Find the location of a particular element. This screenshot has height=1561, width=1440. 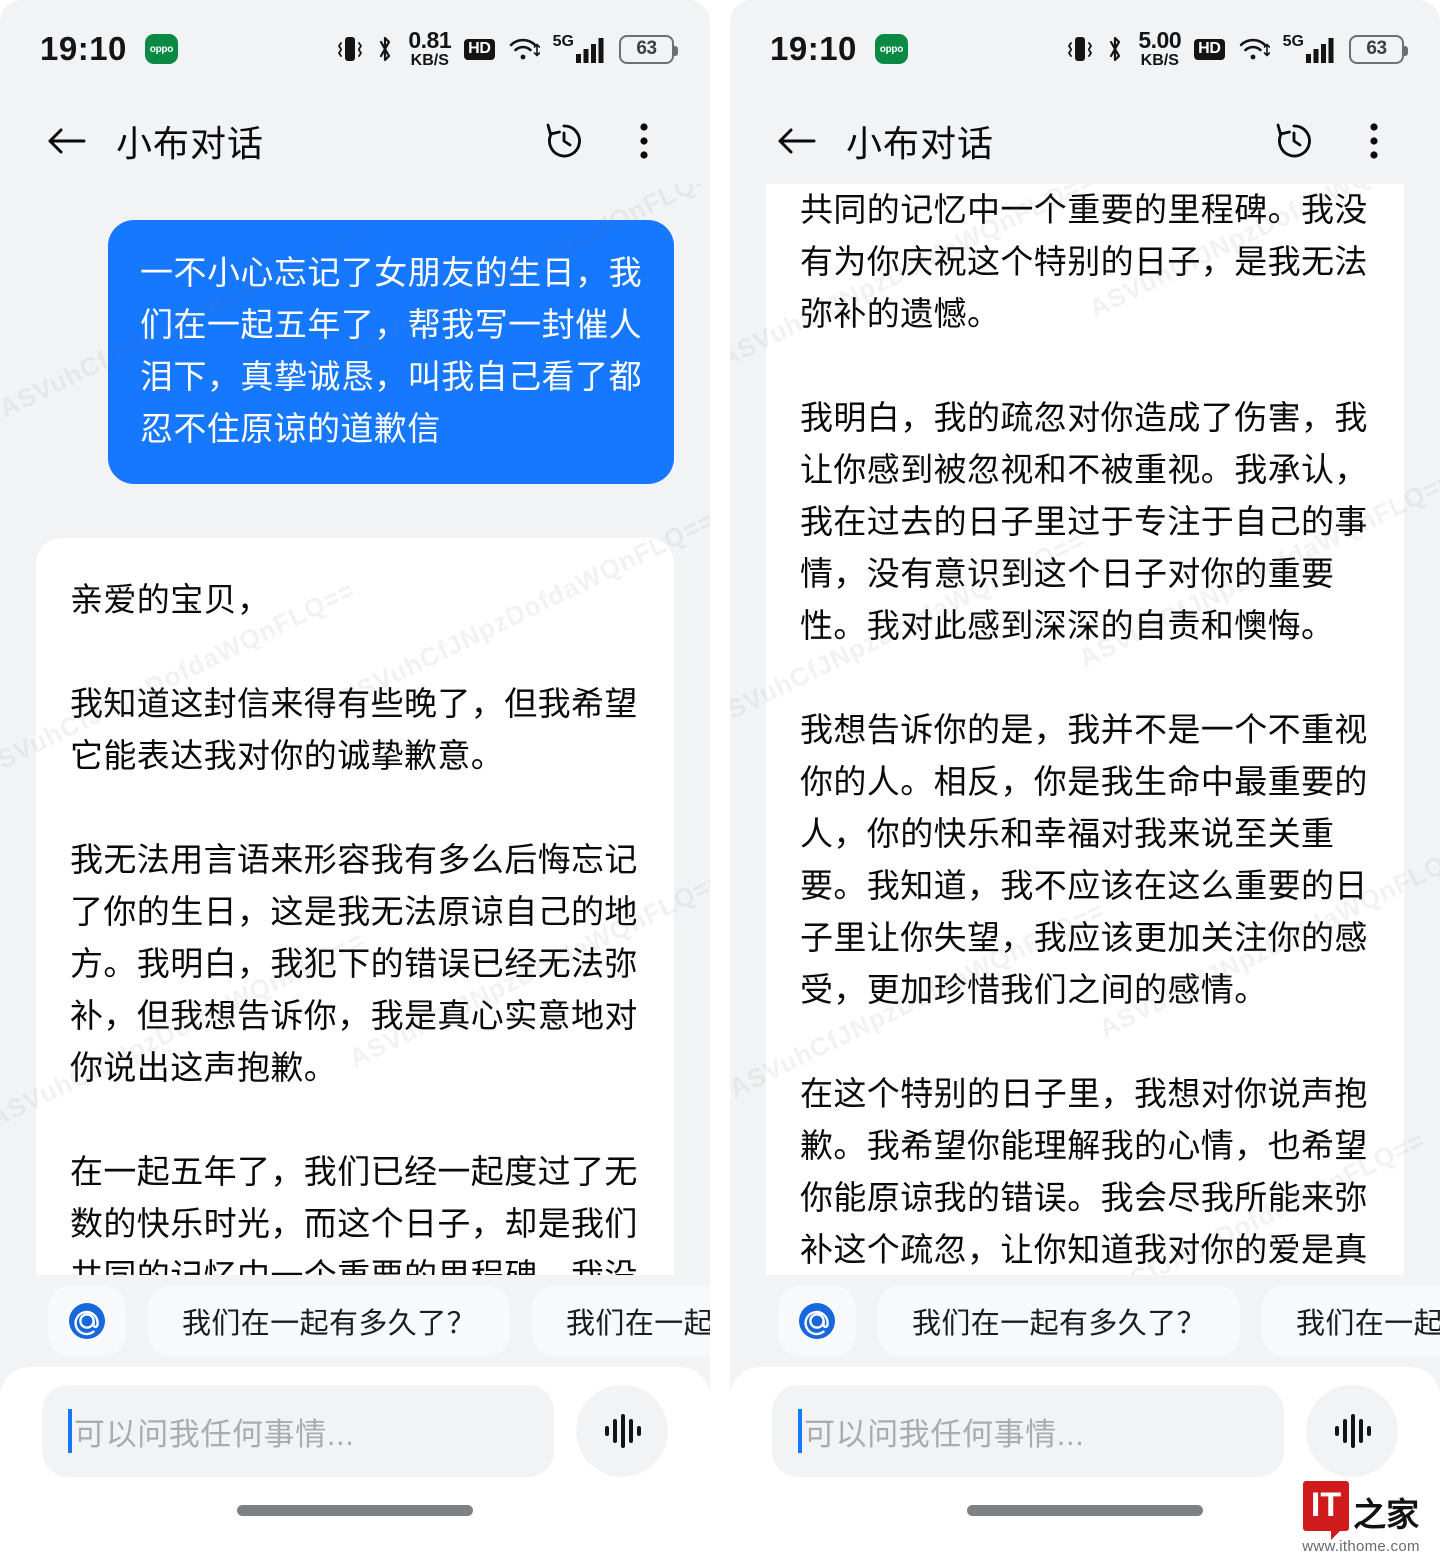

ithome-logo-row: IT 之家 is located at coordinates (1361, 1510).